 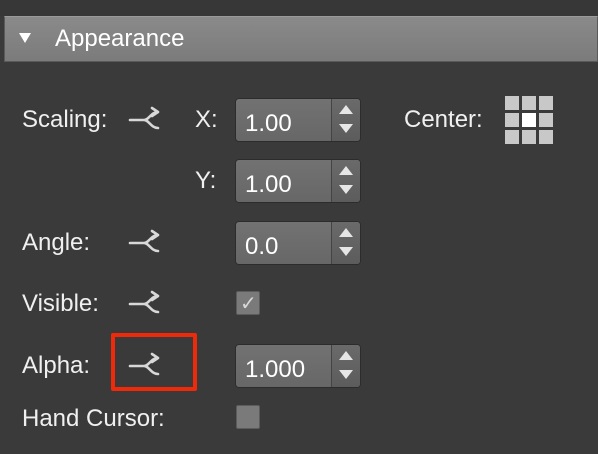 I want to click on scaling-y-label: Y:, so click(x=206, y=180).